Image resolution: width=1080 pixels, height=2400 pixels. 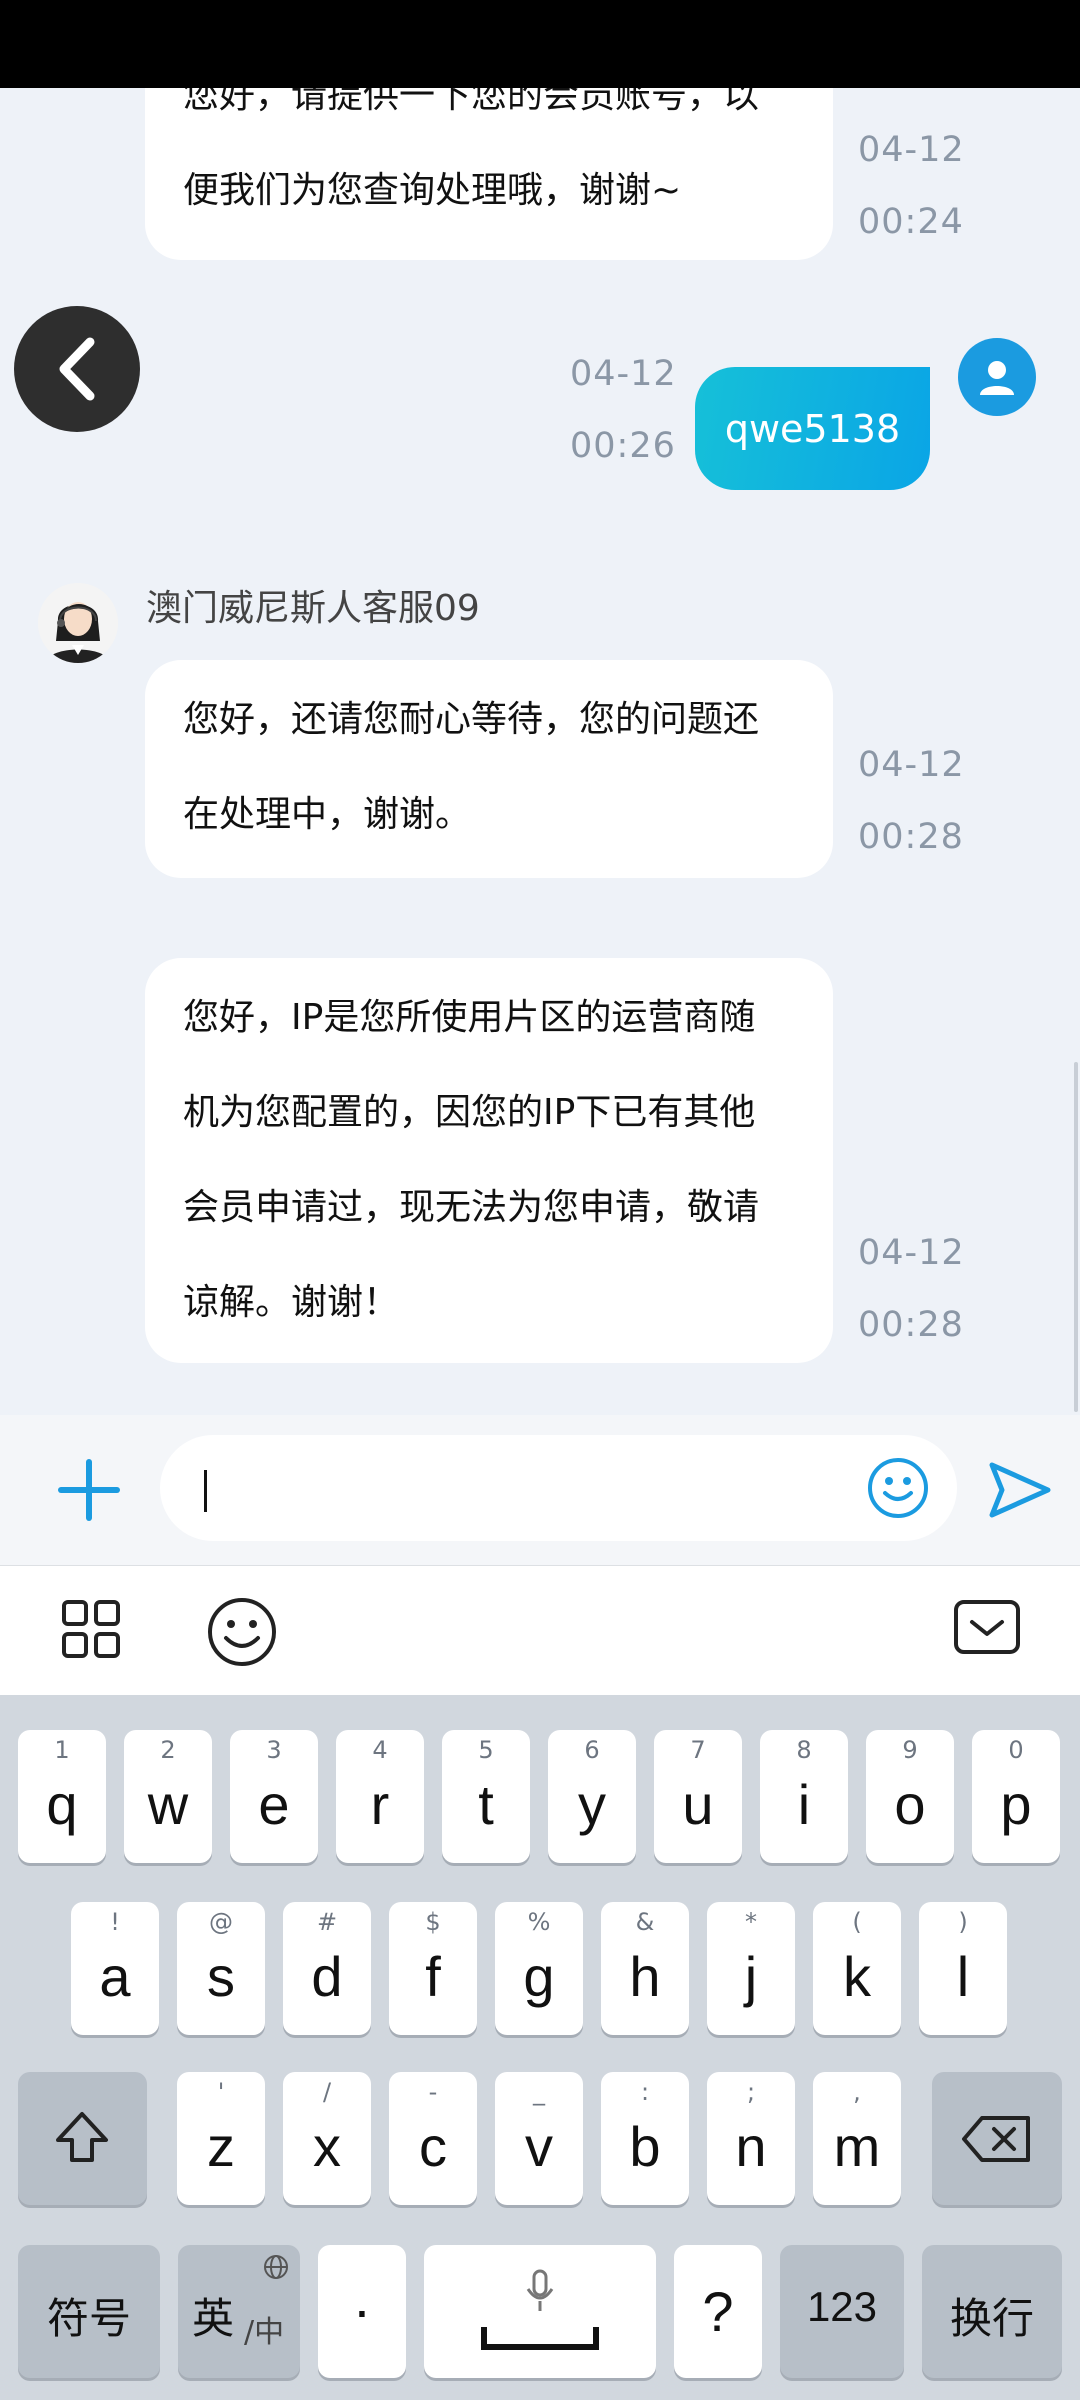 What do you see at coordinates (380, 1796) in the screenshot?
I see `key-r: 4r` at bounding box center [380, 1796].